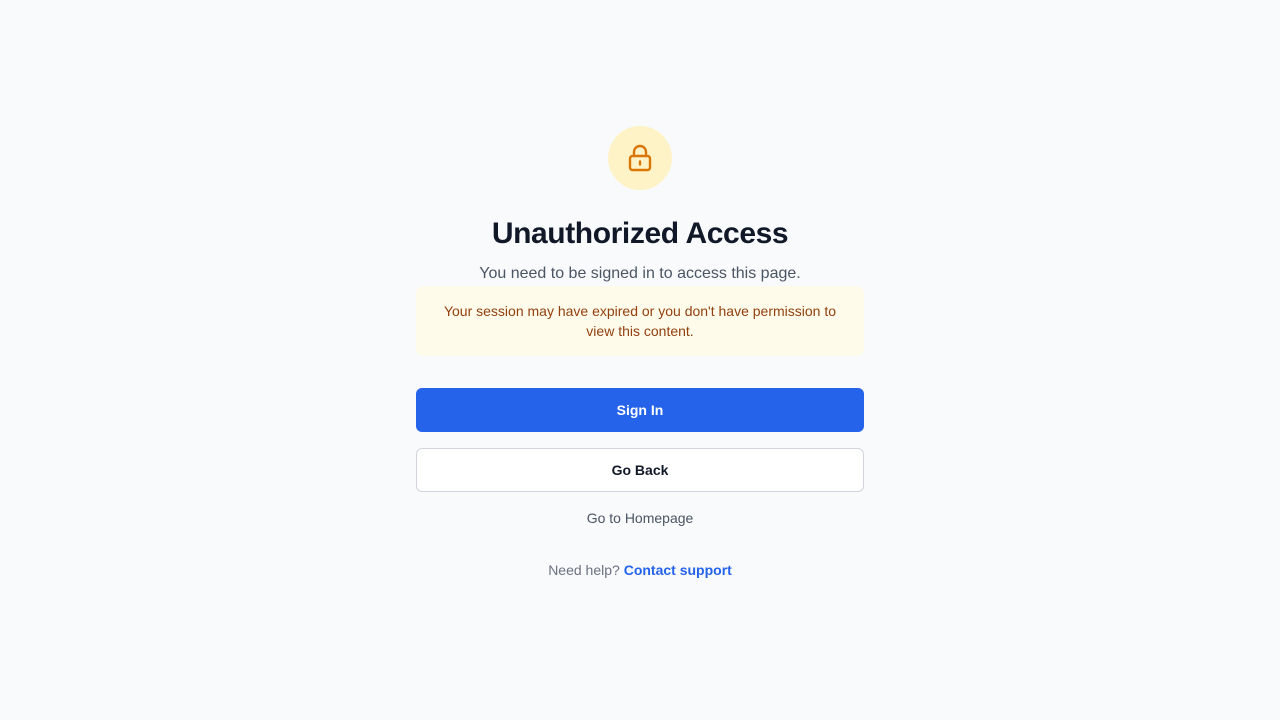 The height and width of the screenshot is (720, 1280). What do you see at coordinates (584, 570) in the screenshot?
I see `help-prompt: Need help?` at bounding box center [584, 570].